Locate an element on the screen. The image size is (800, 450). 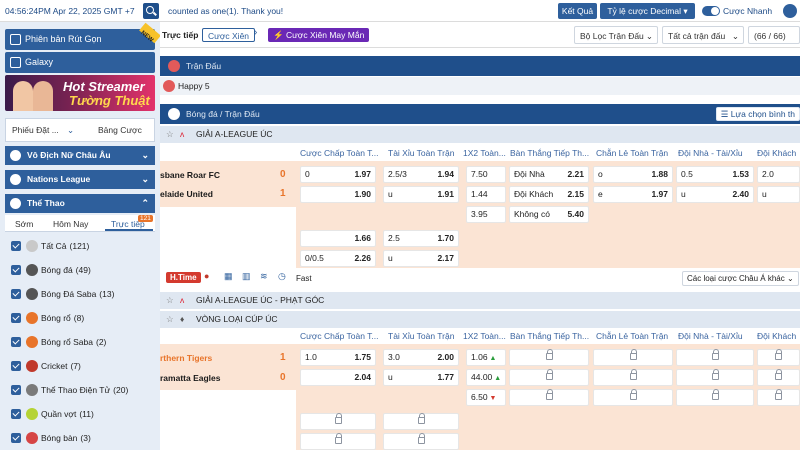
odds-cell: 2.04 is located at coordinates (338, 377).